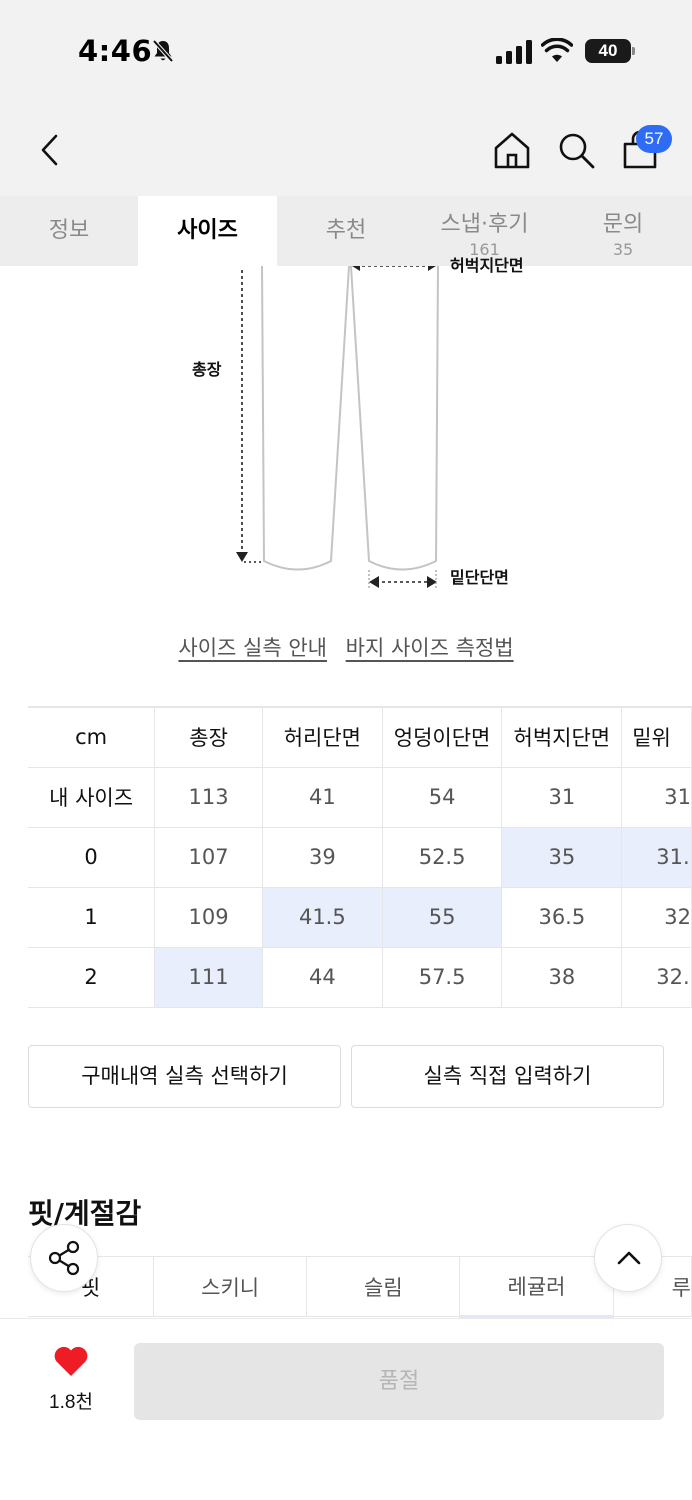  Describe the element at coordinates (322, 917) in the screenshot. I see `table-cell-highlighted: 41.5` at that location.